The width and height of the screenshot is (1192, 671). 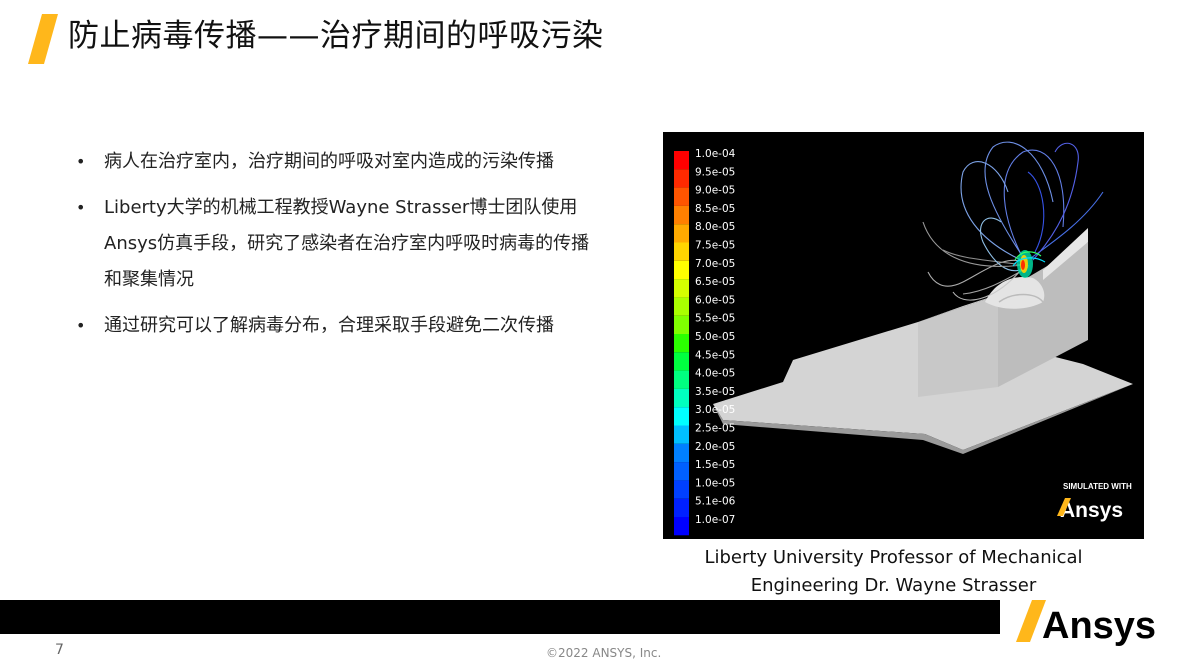 What do you see at coordinates (958, 346) in the screenshot?
I see `bed-left-face` at bounding box center [958, 346].